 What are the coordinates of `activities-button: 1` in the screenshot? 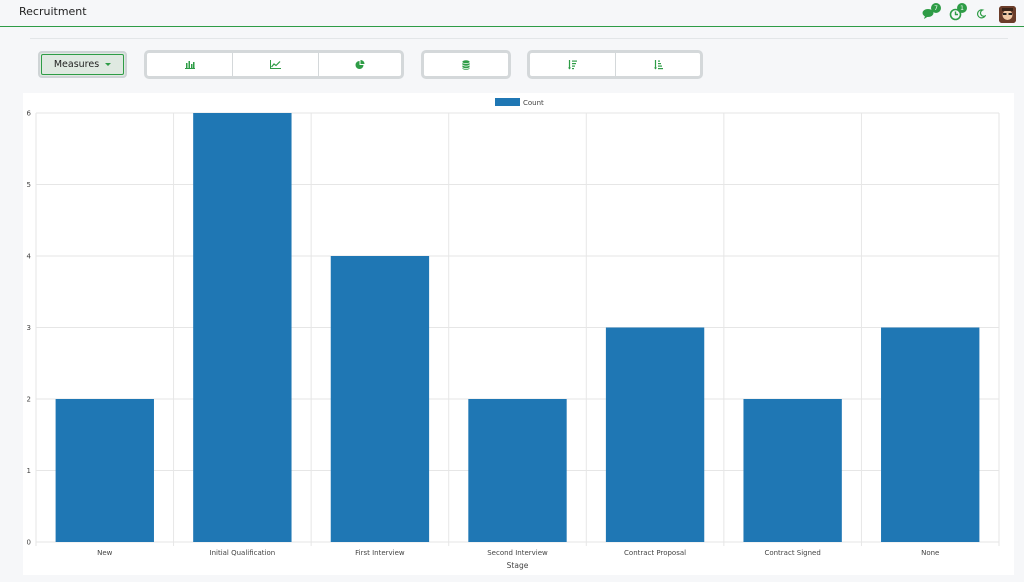 It's located at (957, 12).